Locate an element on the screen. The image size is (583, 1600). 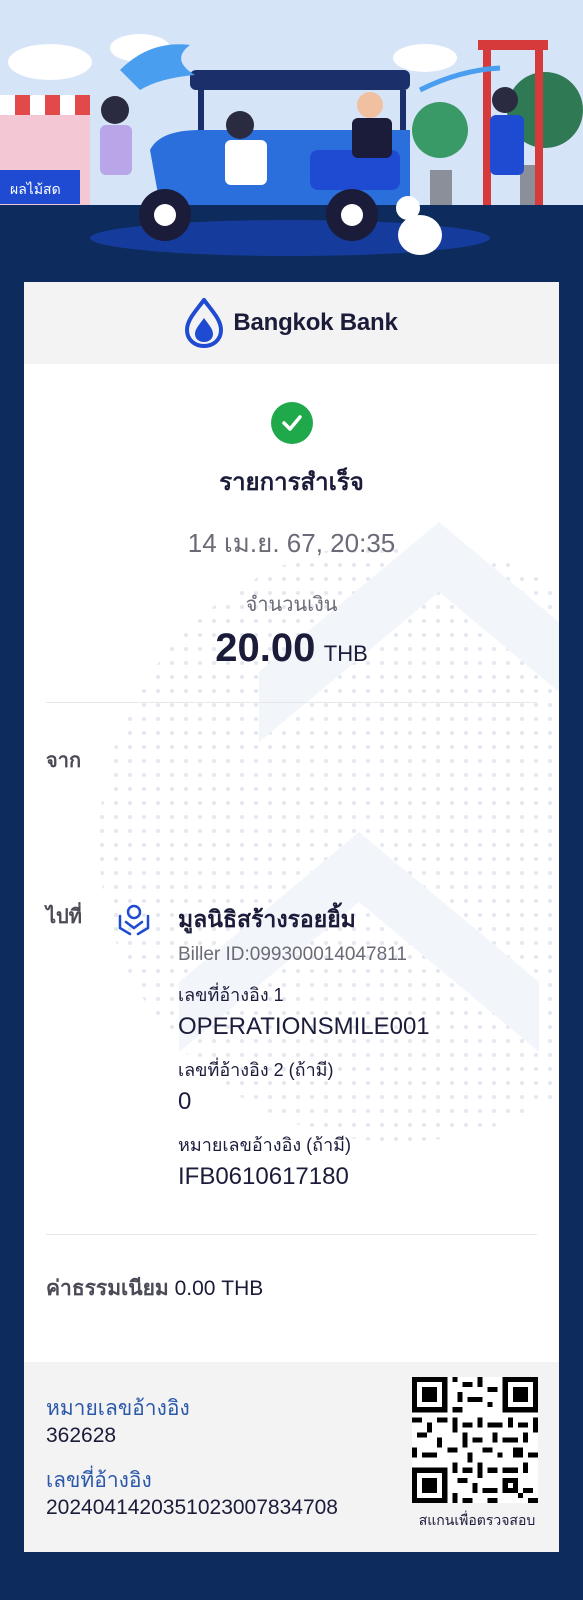
bank-name: Bangkok Bank is located at coordinates (315, 322).